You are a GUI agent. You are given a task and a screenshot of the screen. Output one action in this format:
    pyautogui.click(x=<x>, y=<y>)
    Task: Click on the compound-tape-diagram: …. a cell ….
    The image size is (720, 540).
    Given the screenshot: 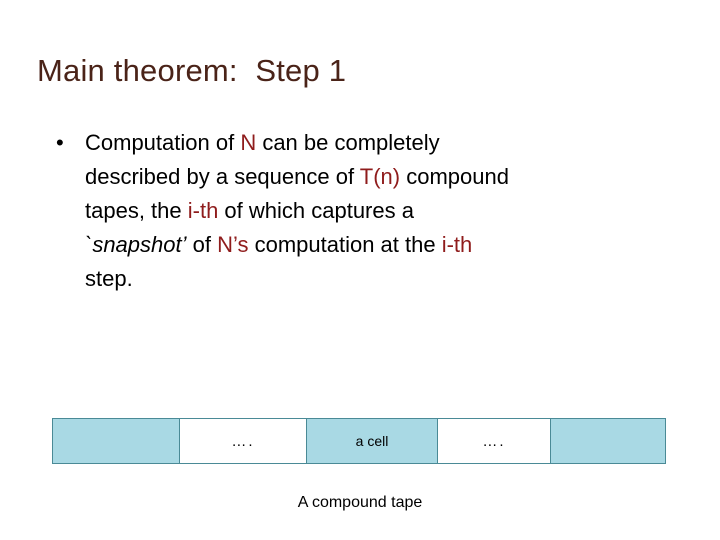 What is the action you would take?
    pyautogui.click(x=360, y=441)
    